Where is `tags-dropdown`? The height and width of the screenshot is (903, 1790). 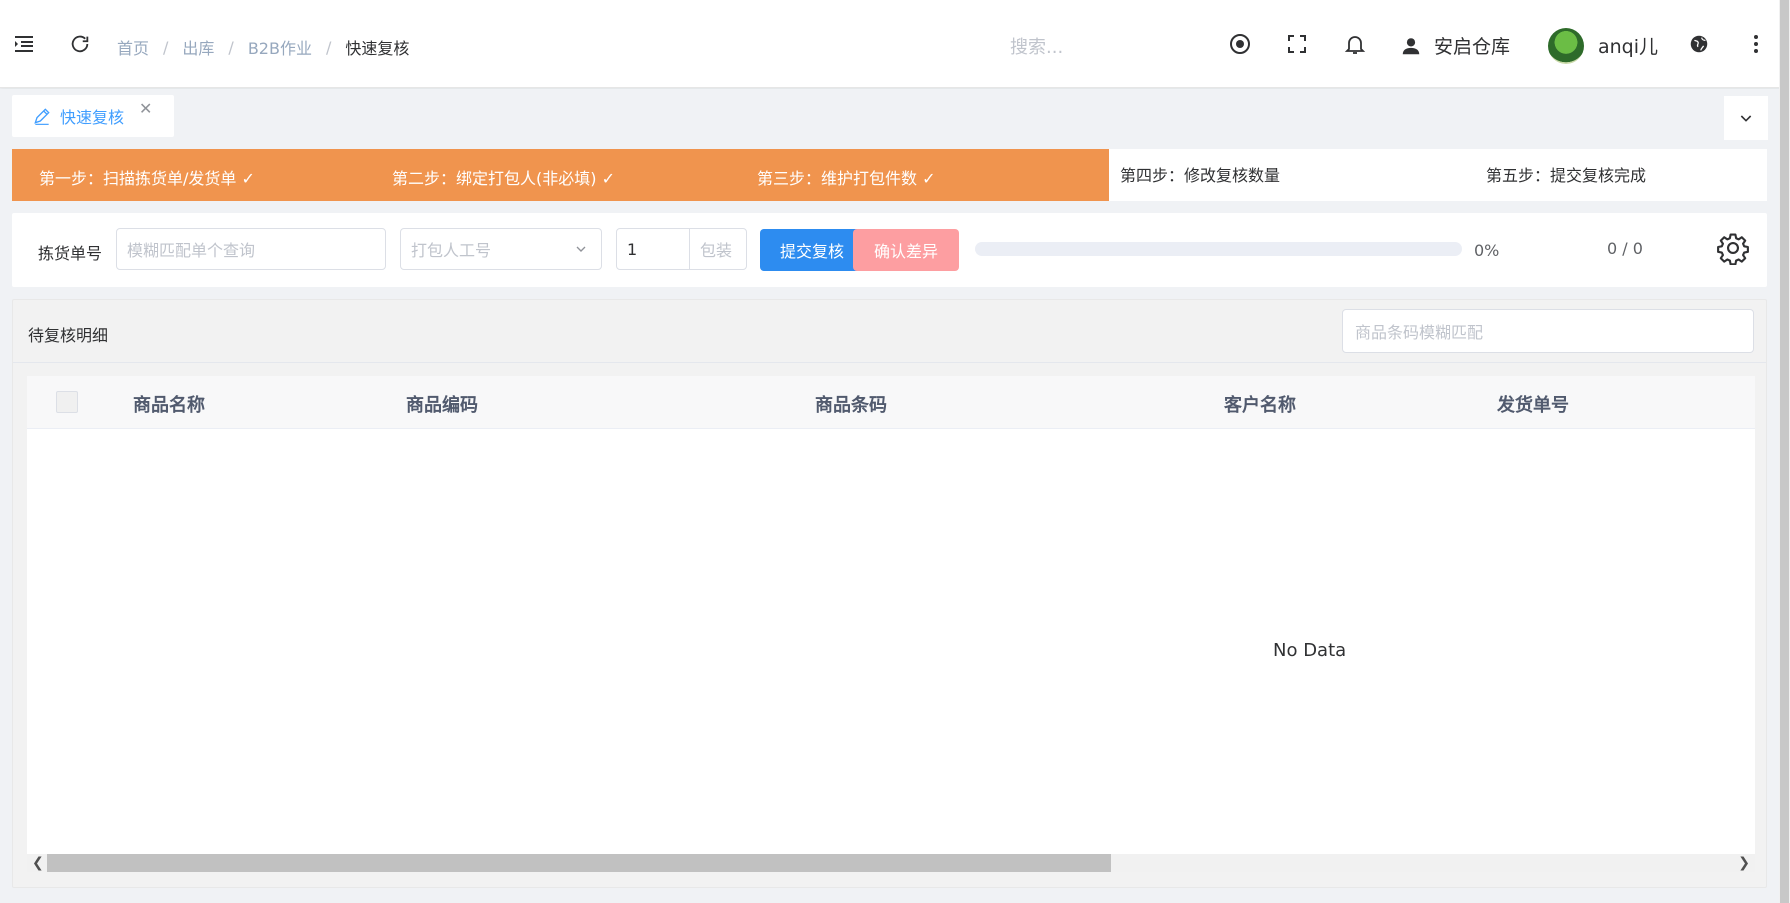 tags-dropdown is located at coordinates (1746, 118).